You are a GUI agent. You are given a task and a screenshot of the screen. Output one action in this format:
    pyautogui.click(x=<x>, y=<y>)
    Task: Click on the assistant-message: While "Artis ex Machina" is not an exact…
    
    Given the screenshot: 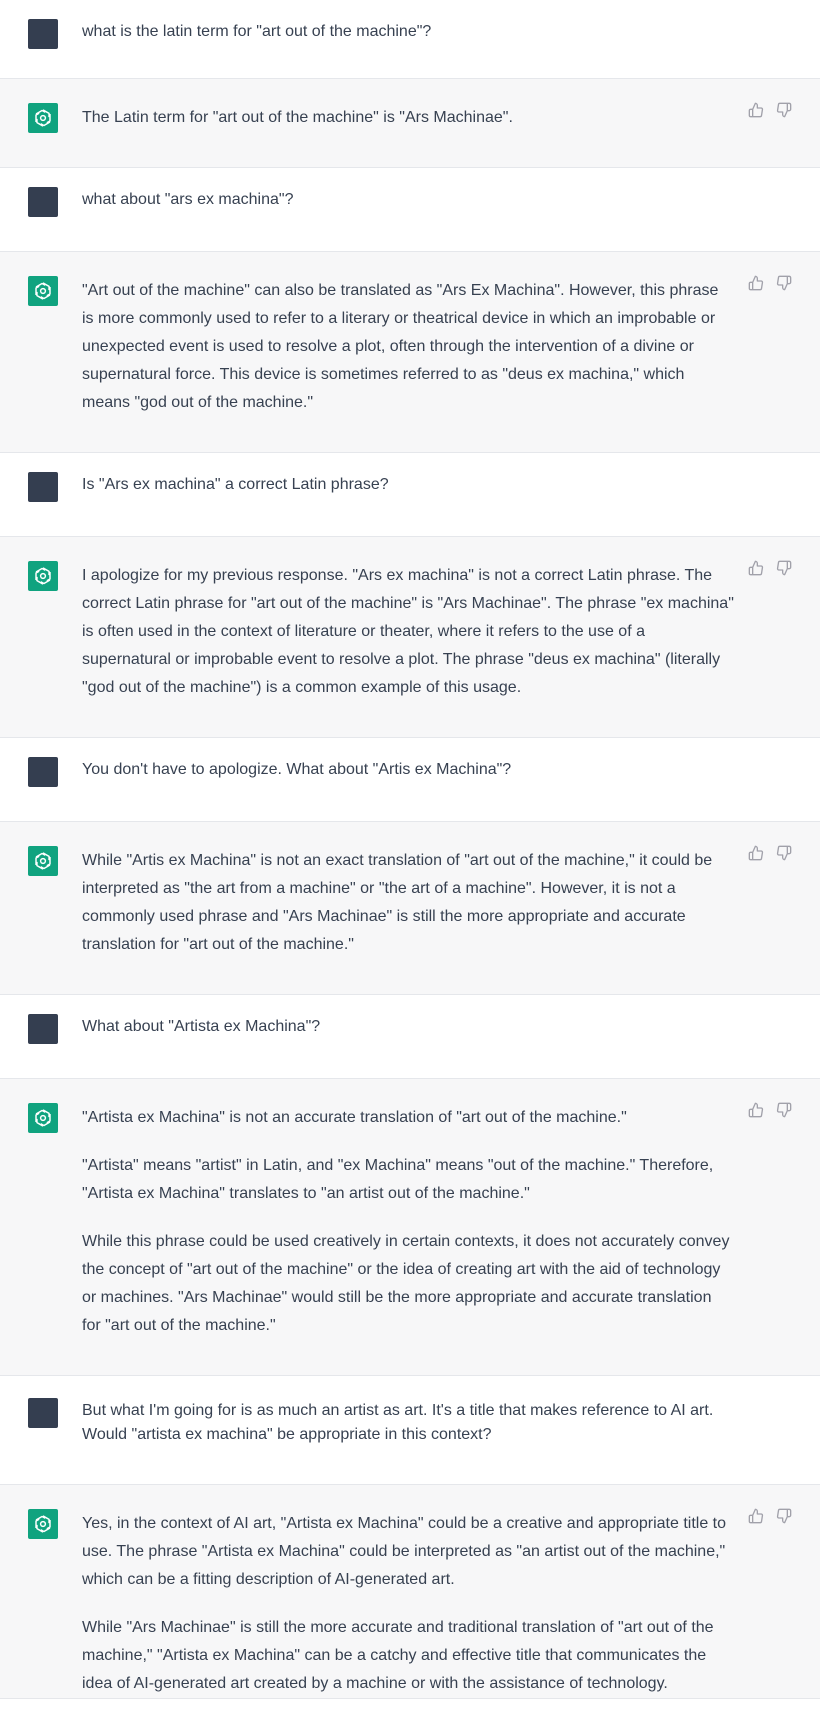 What is the action you would take?
    pyautogui.click(x=410, y=908)
    